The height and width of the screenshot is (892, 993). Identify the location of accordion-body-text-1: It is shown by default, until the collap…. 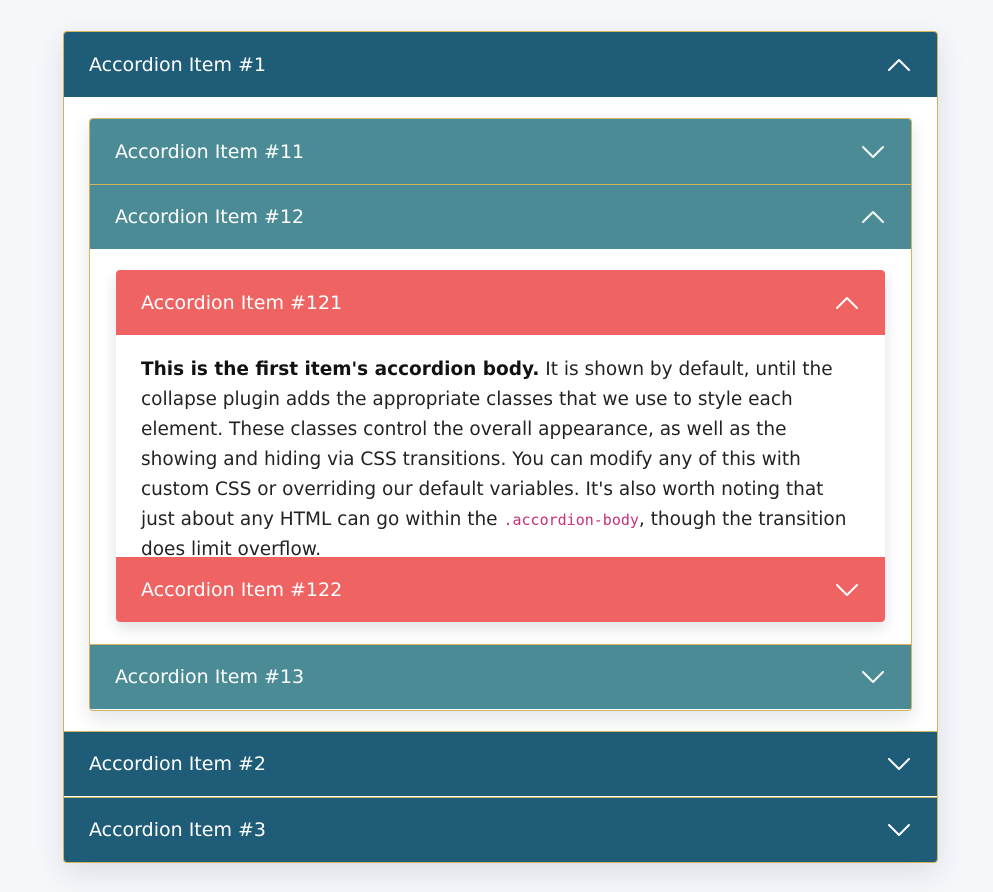
(487, 444).